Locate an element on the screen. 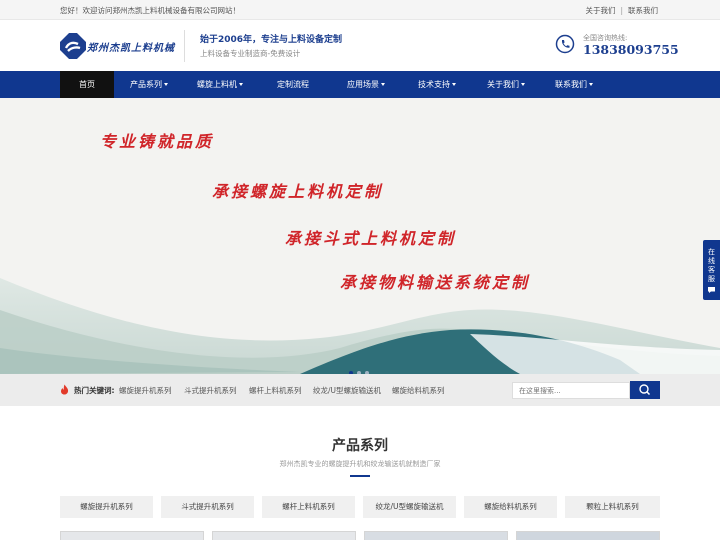  product-tab: 螺杆上料机系列 is located at coordinates (308, 507).